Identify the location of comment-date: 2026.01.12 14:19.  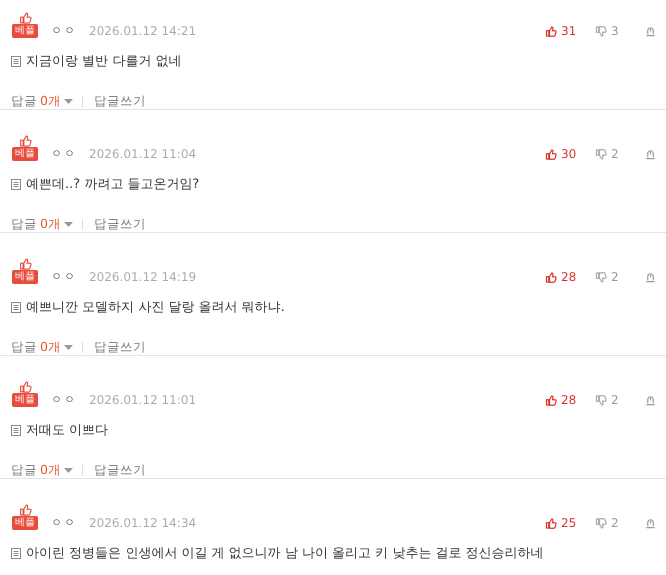
(142, 277).